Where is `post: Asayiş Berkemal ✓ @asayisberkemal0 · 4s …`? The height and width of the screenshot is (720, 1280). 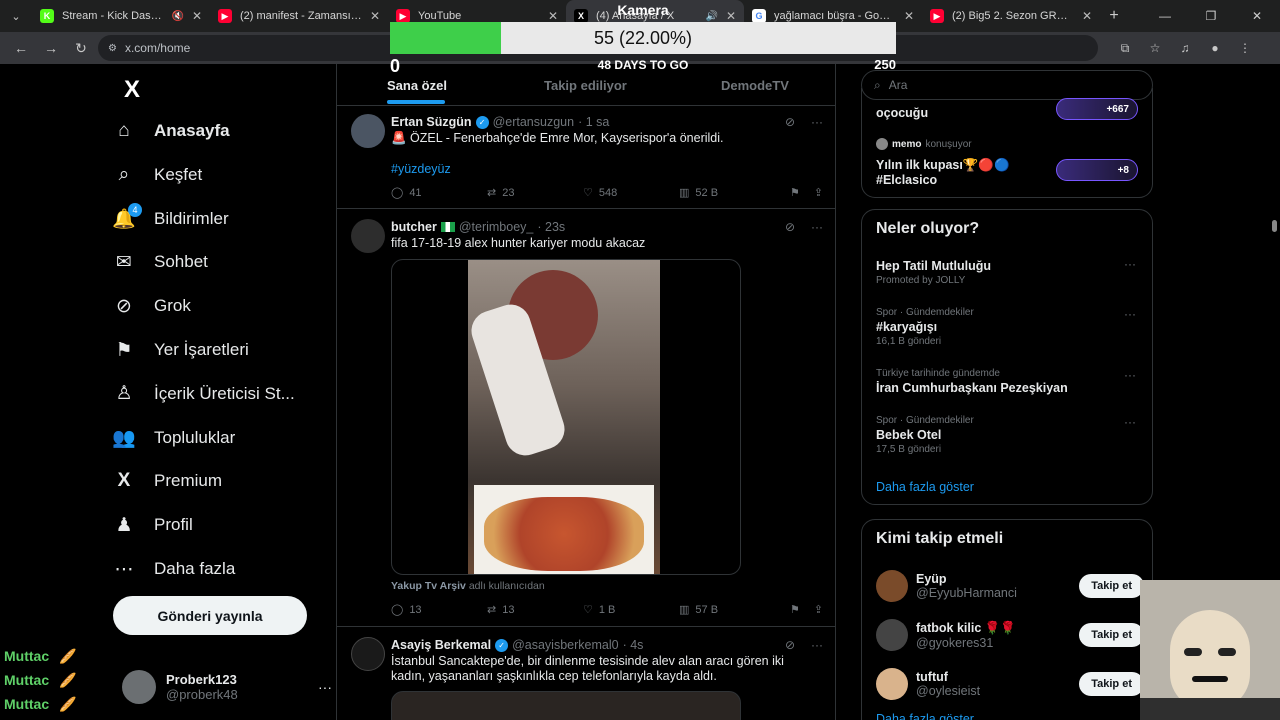
post: Asayiş Berkemal ✓ @asayisberkemal0 · 4s … is located at coordinates (586, 673).